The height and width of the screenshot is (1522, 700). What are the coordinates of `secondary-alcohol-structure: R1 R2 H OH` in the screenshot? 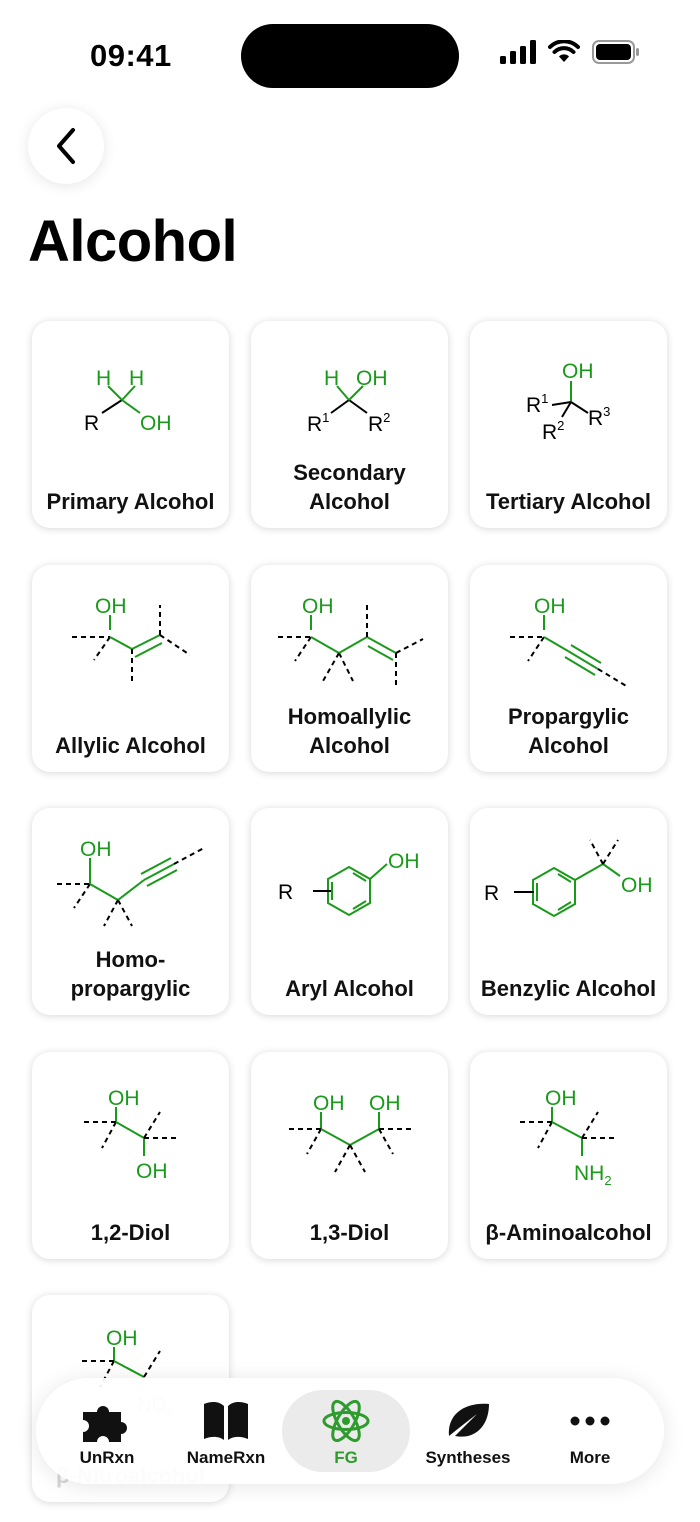 It's located at (348, 401).